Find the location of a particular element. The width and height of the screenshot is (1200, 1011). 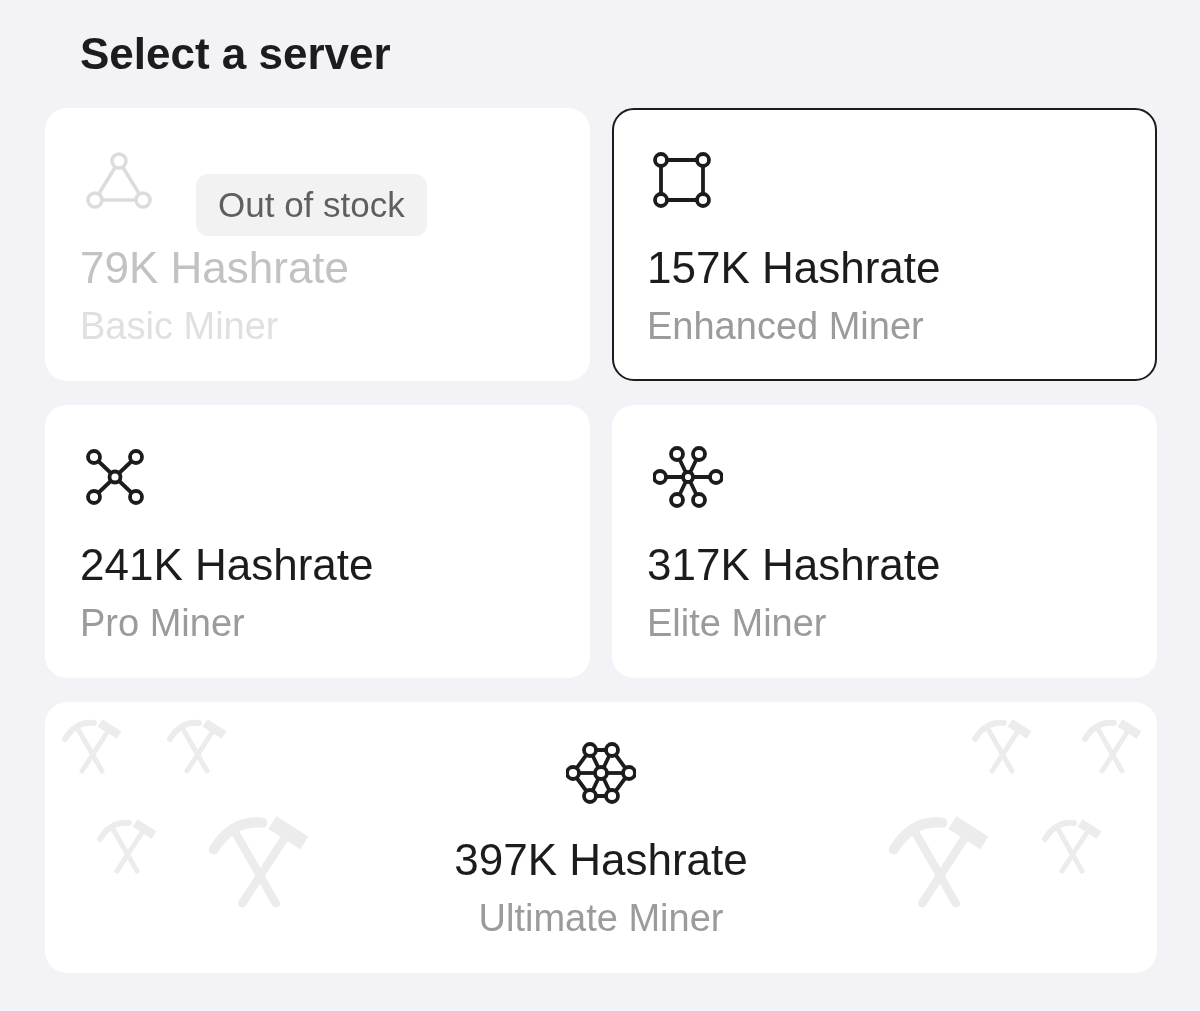

hashrate-label: 241K Hashrate is located at coordinates (227, 565).